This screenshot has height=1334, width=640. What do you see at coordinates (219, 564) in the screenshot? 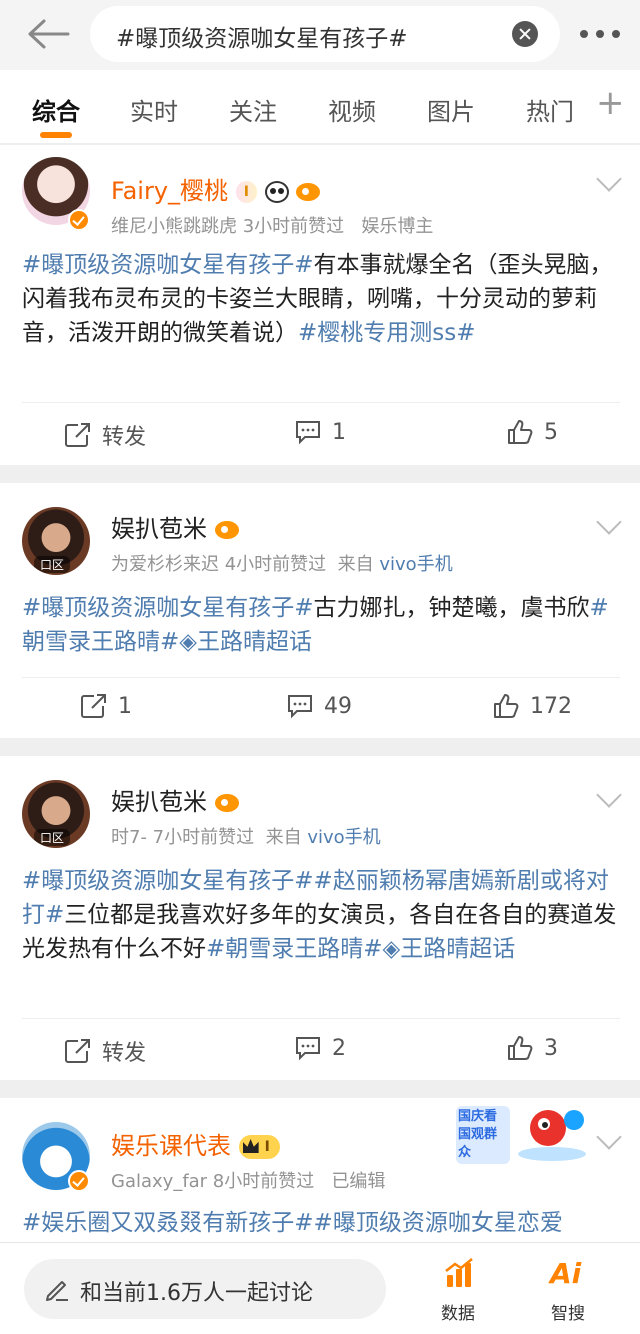
I see `meta-text: 为爱杉杉来迟 4小时前赞过` at bounding box center [219, 564].